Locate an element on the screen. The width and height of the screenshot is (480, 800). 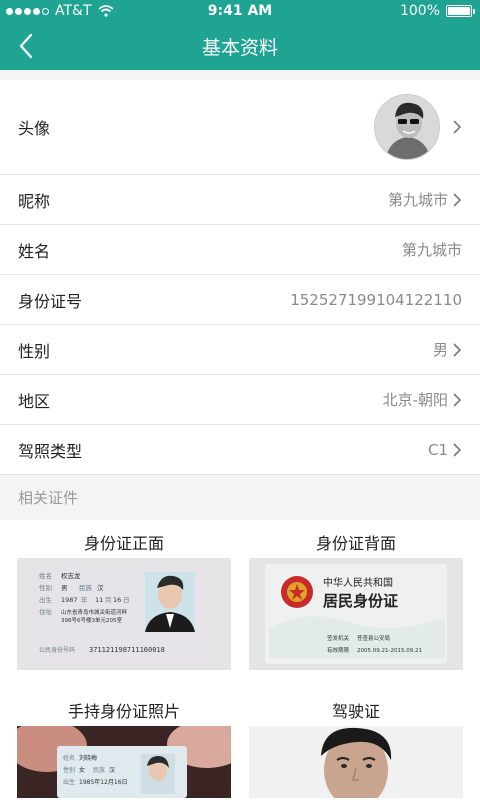
row-license-type: 驾照类型 C1 is located at coordinates (240, 450).